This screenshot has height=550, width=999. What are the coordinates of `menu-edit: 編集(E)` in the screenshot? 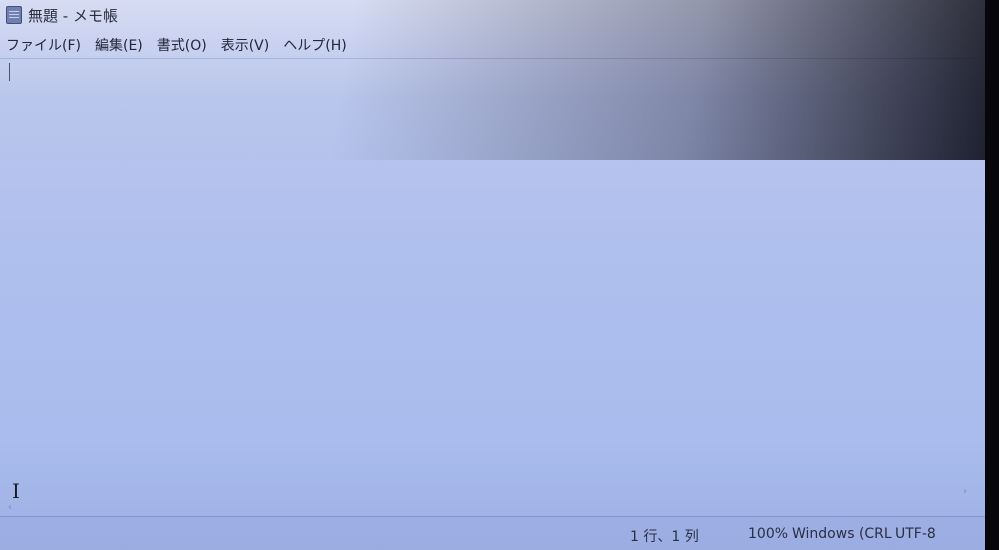 It's located at (119, 45).